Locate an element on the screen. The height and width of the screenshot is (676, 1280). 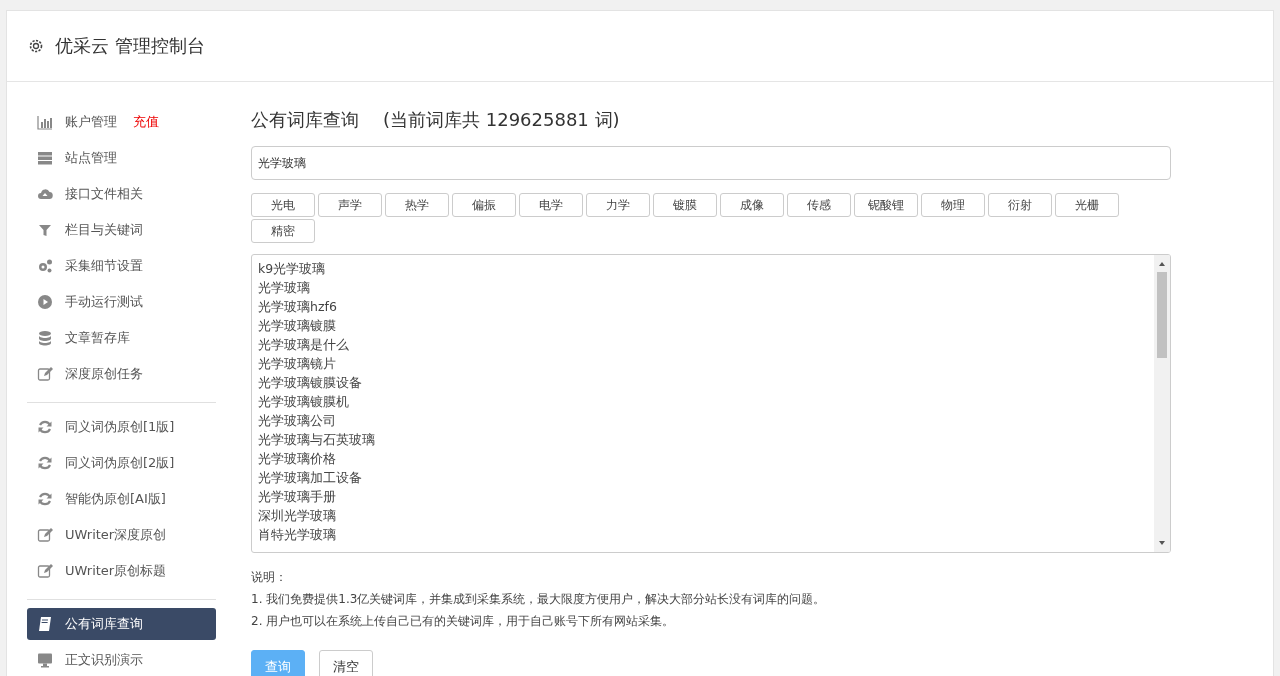
tag-button: 力学 is located at coordinates (618, 205).